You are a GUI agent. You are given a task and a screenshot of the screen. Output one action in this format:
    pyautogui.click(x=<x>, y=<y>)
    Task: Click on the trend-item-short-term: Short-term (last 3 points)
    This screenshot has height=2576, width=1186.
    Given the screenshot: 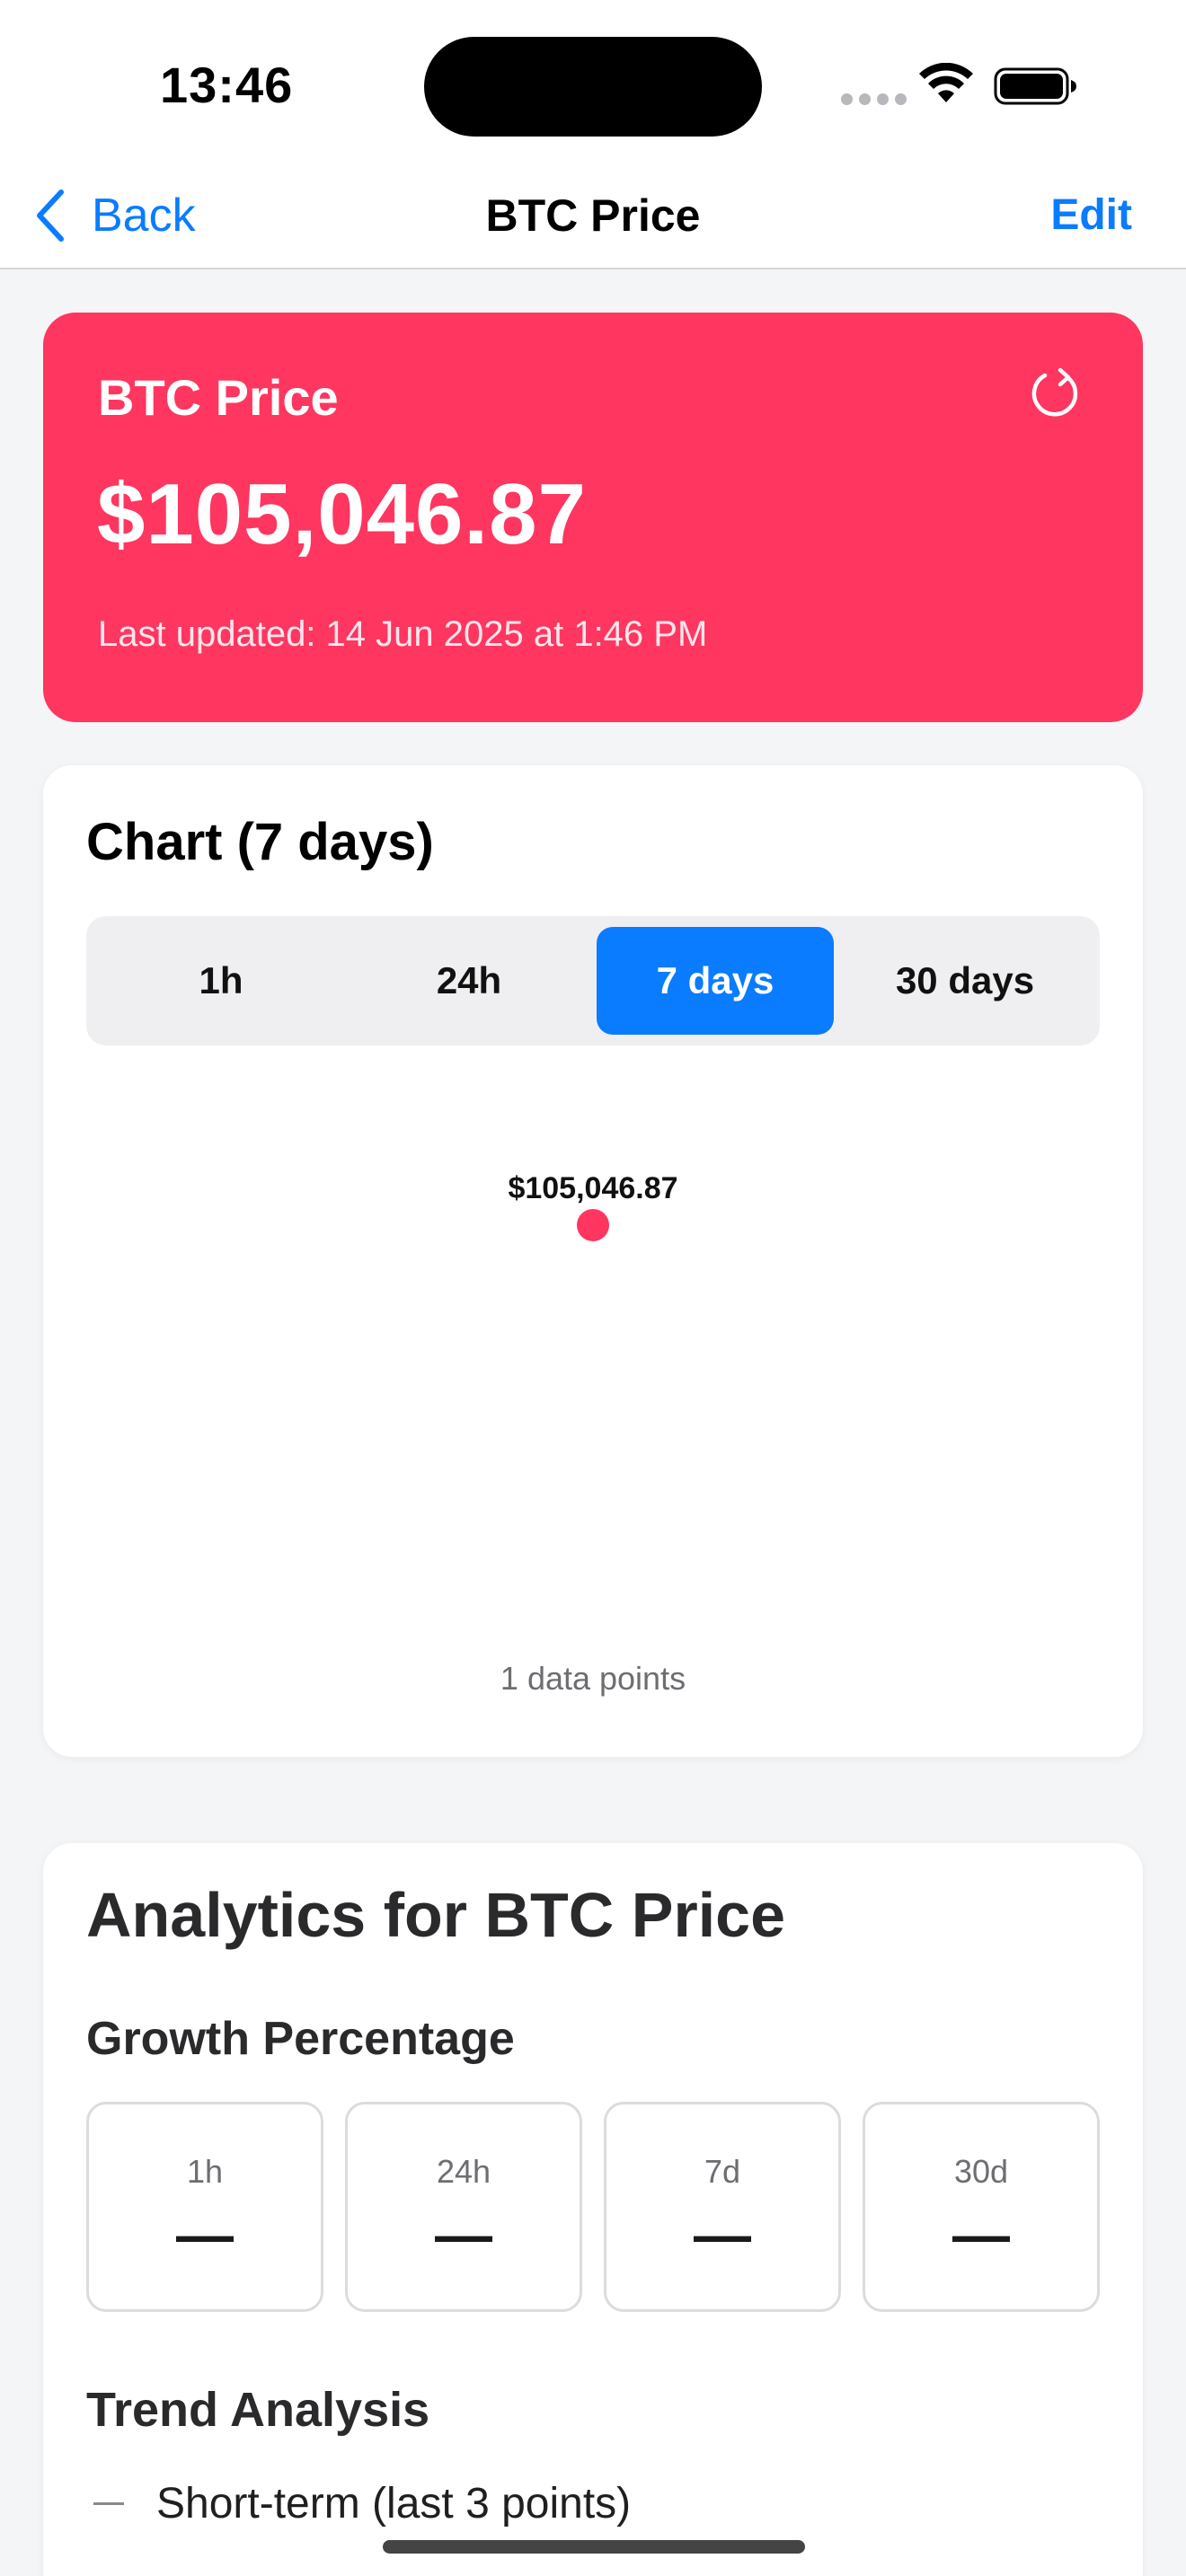 What is the action you would take?
    pyautogui.click(x=362, y=2503)
    